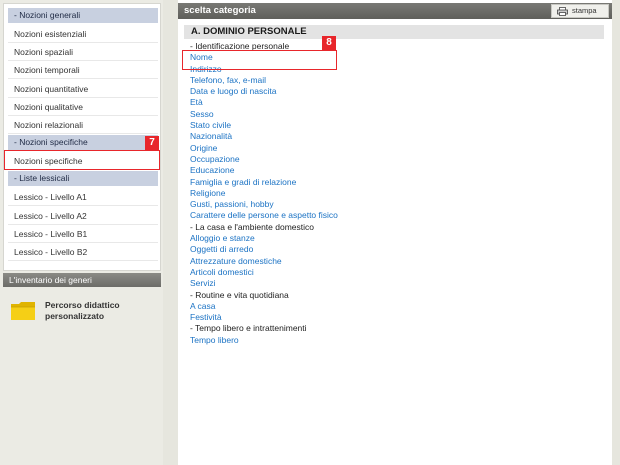 This screenshot has height=465, width=620. Describe the element at coordinates (239, 294) in the screenshot. I see `category-group-header: - Routine e vita quotidiana` at that location.